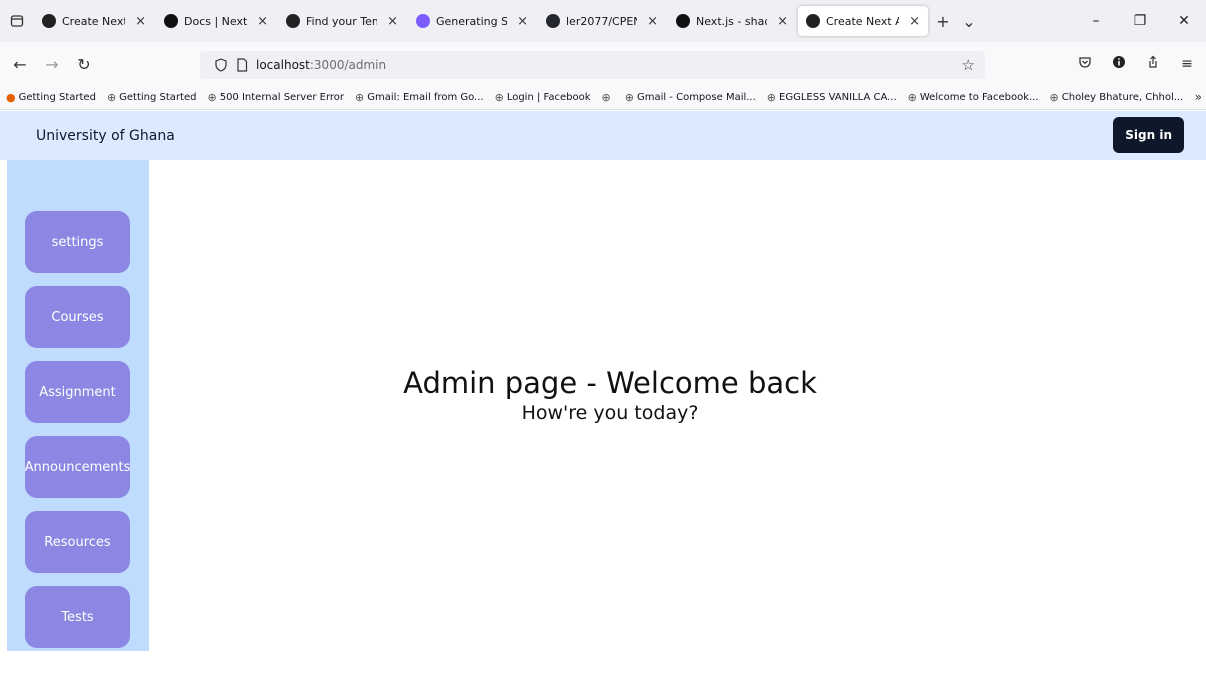 The width and height of the screenshot is (1206, 679). I want to click on app-header: University of Ghana Sign in, so click(603, 135).